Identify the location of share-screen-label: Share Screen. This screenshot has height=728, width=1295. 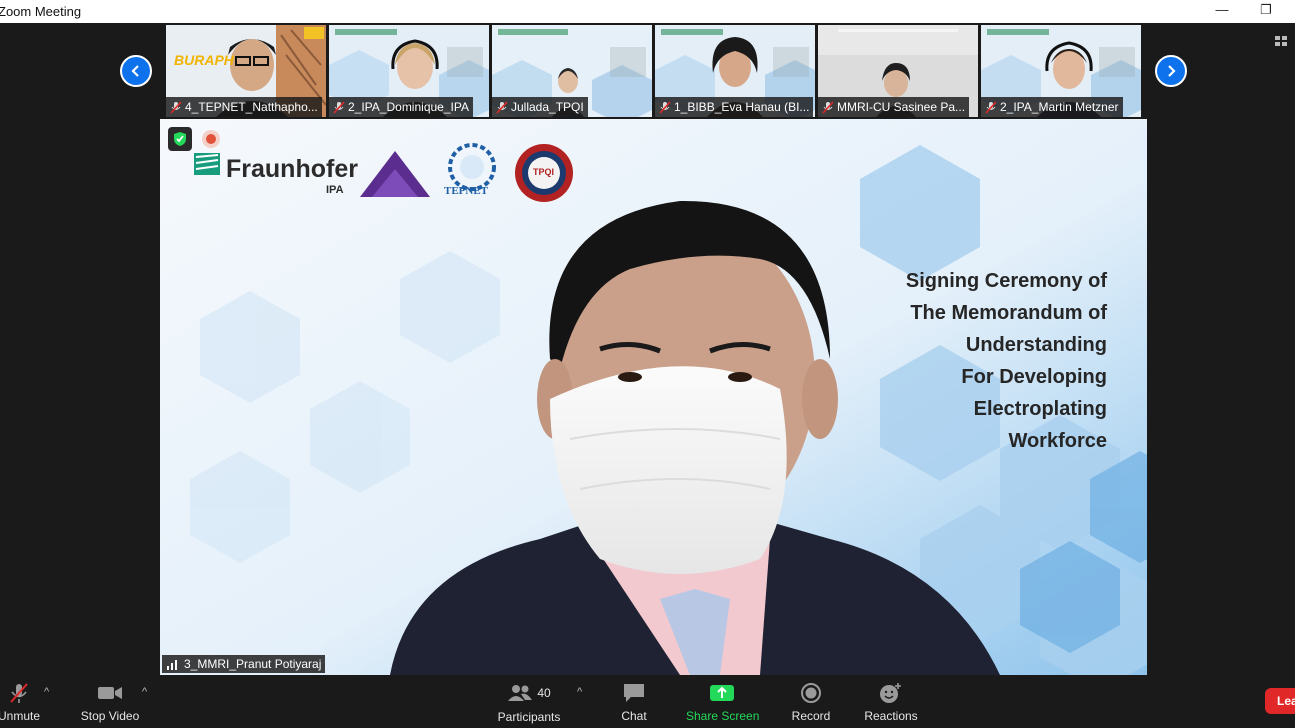
(723, 716).